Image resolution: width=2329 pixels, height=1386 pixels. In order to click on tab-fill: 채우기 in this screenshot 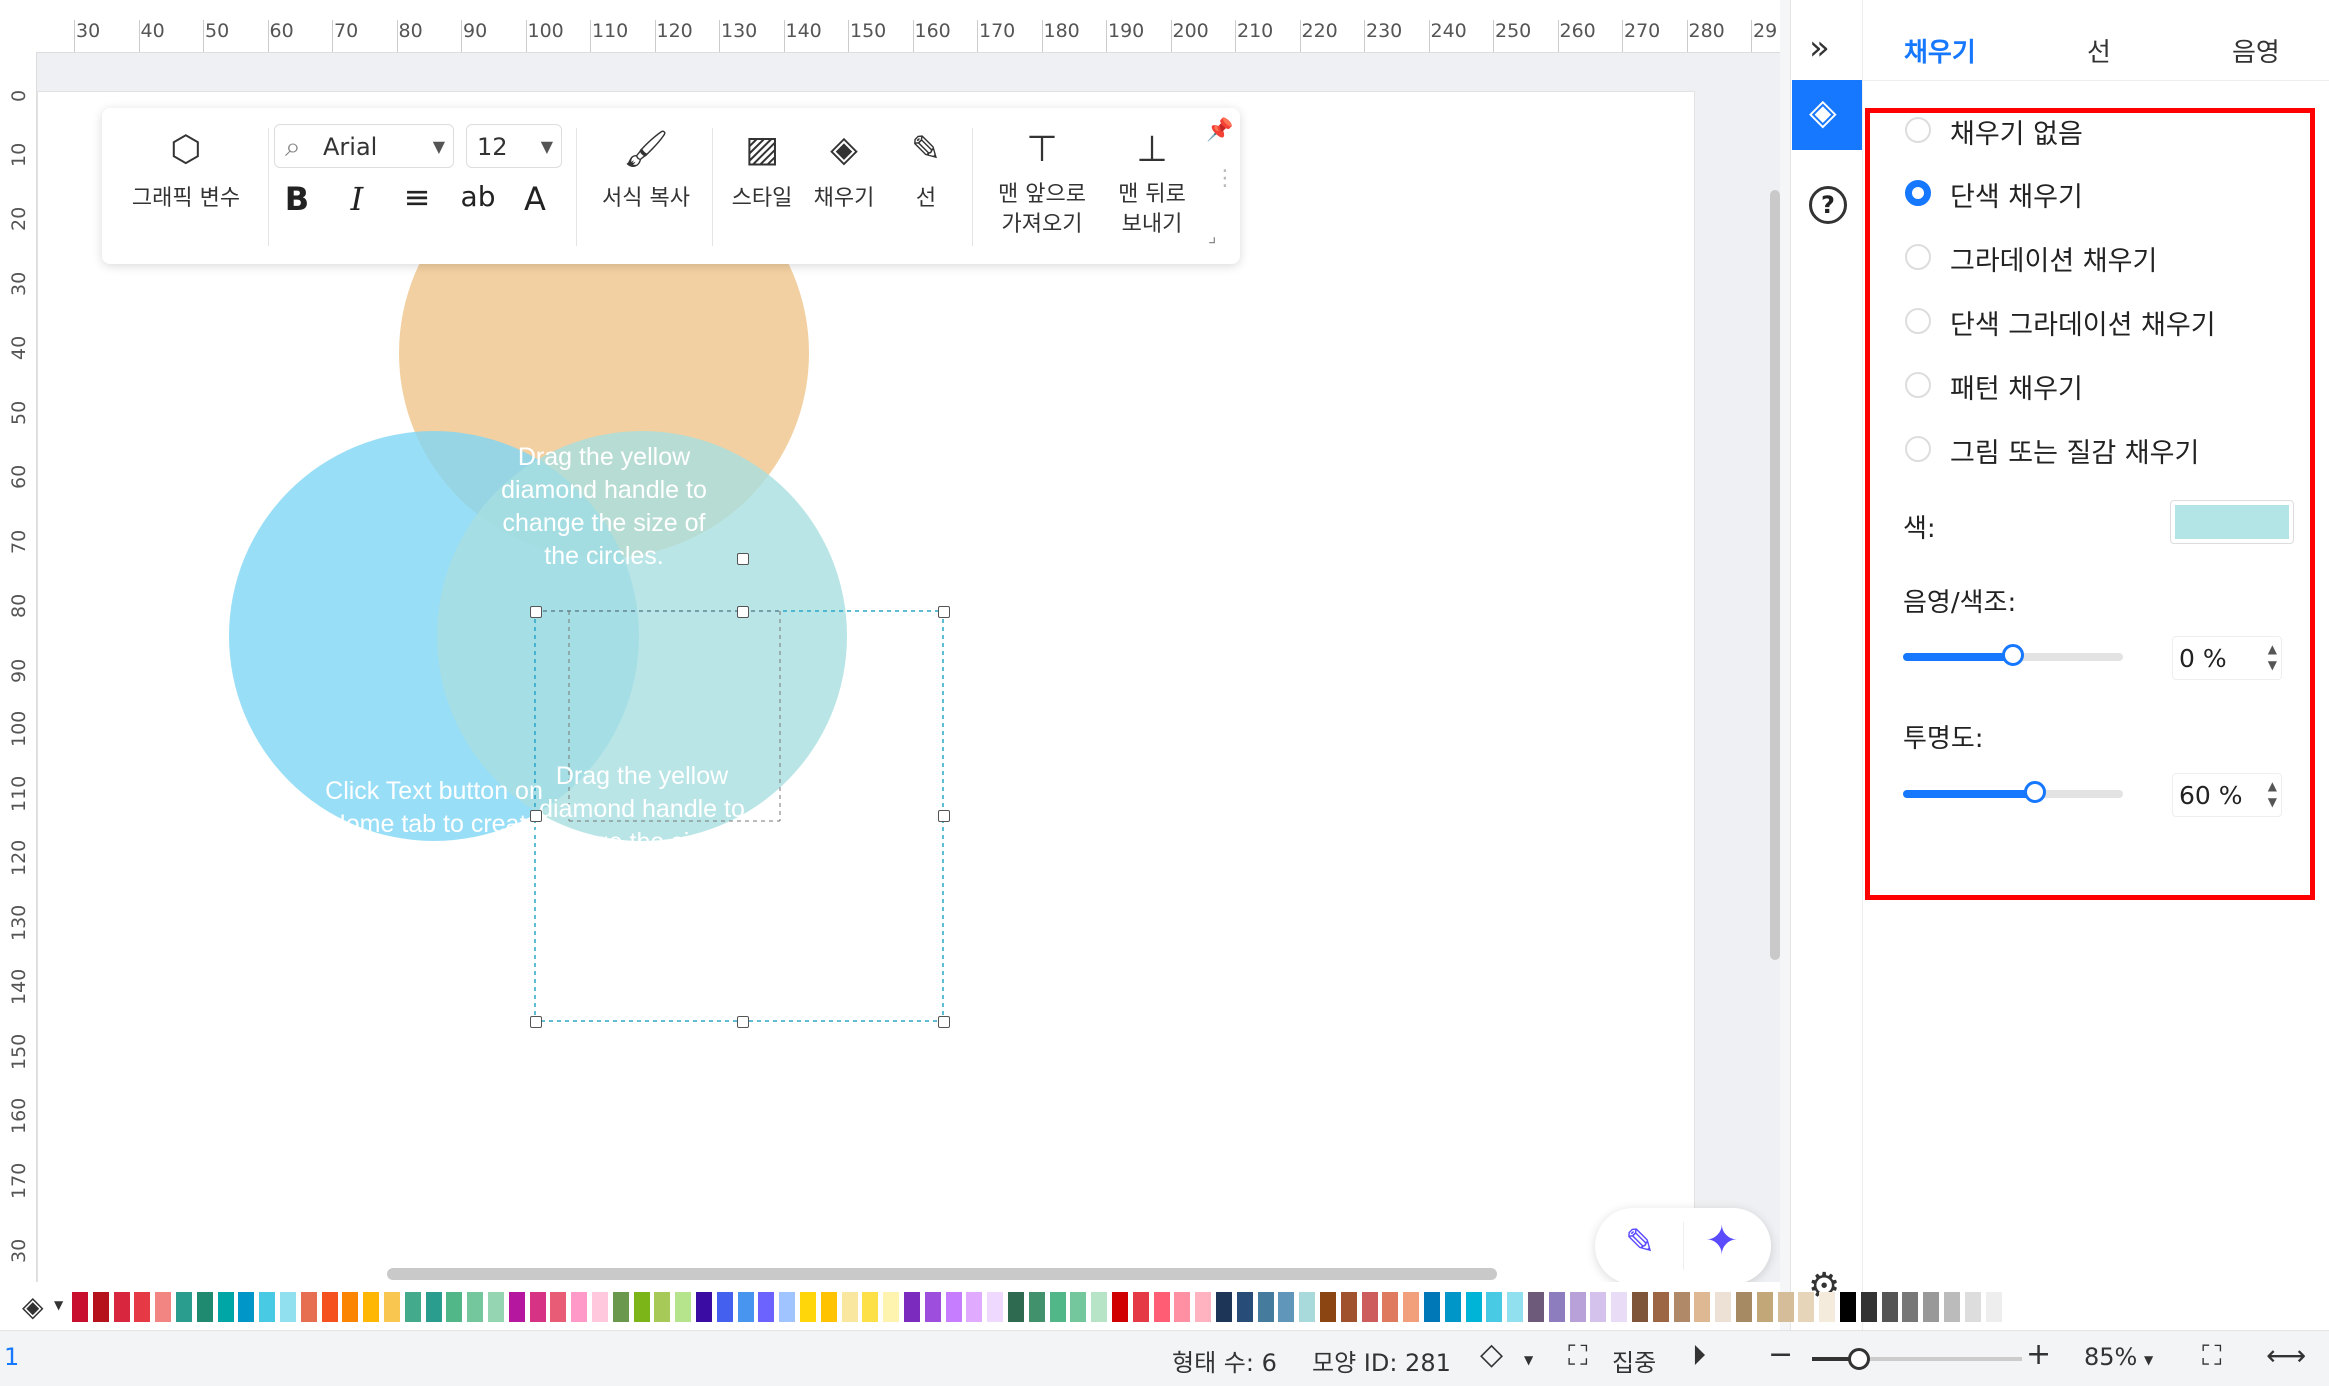, I will do `click(1940, 50)`.